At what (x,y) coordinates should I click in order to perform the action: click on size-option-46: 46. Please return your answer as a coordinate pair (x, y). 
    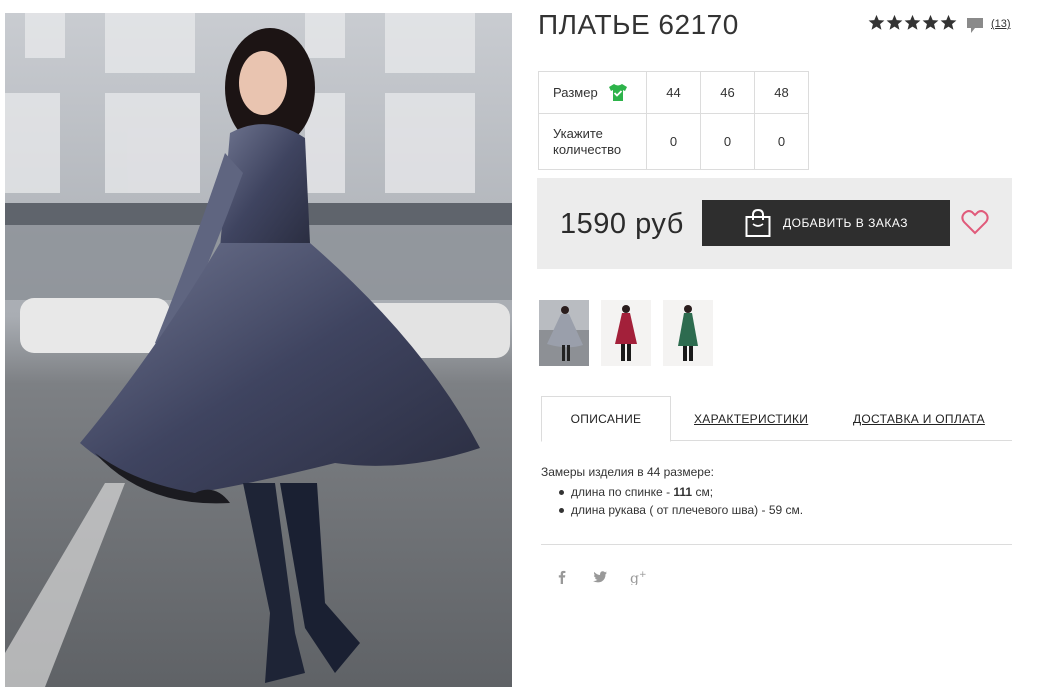
    Looking at the image, I should click on (727, 92).